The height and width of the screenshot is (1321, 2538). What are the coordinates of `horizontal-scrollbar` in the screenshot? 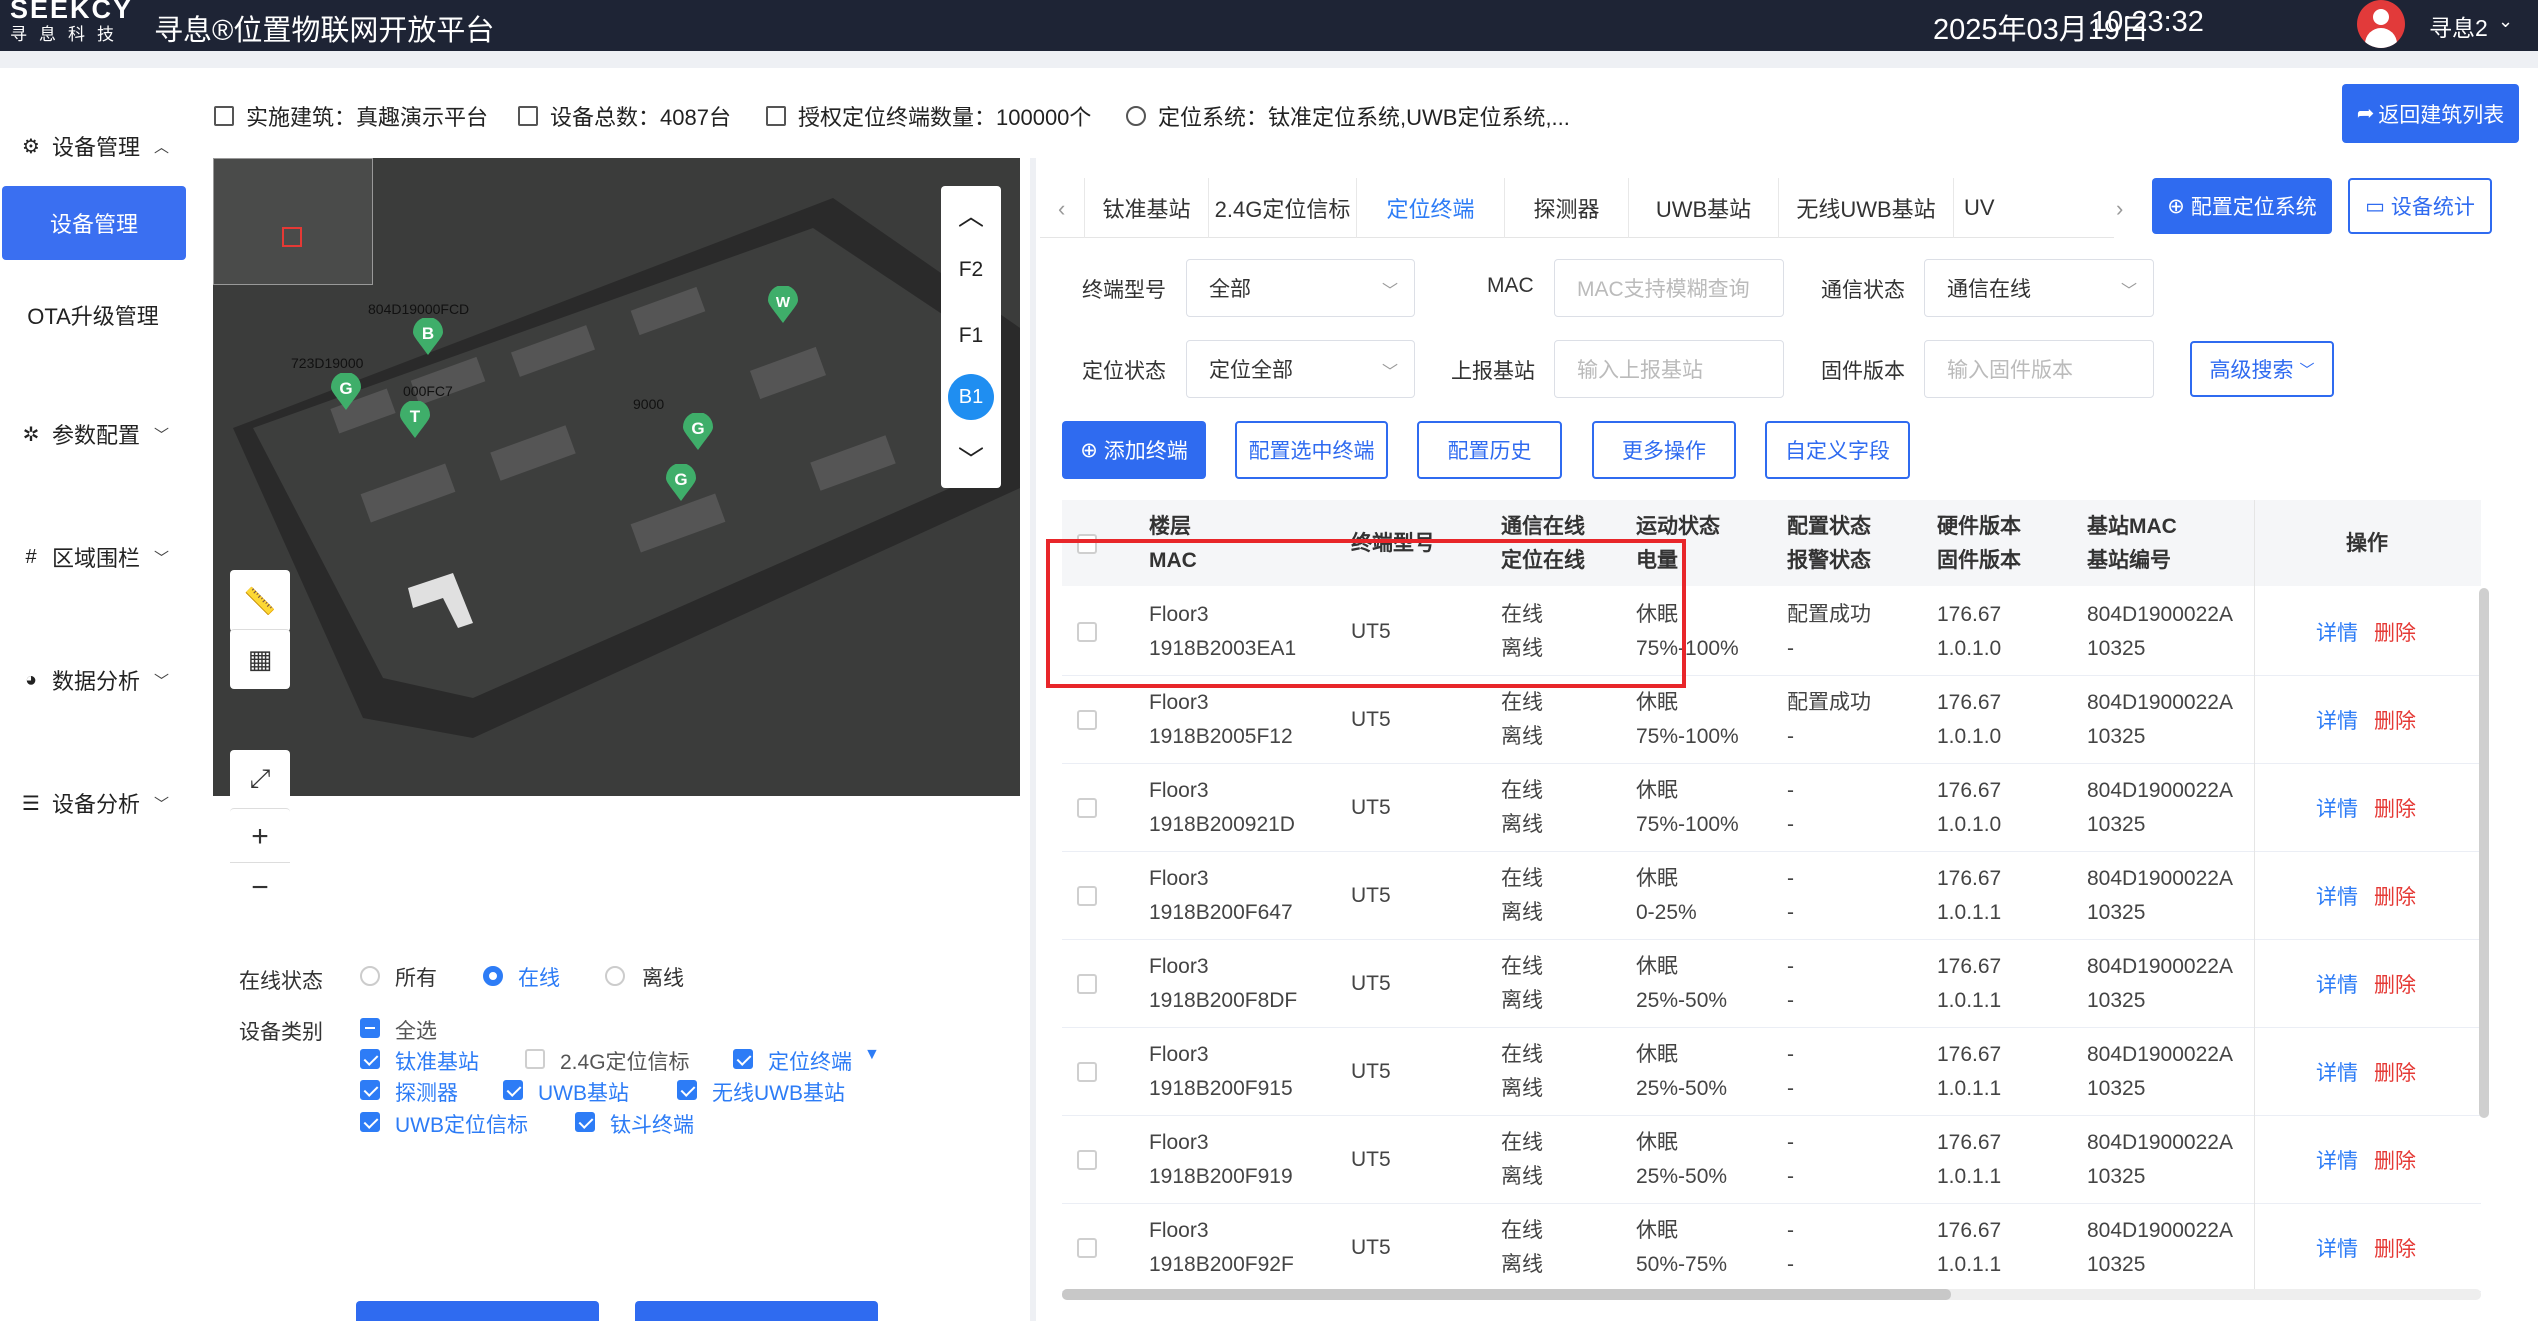 It's located at (1506, 1294).